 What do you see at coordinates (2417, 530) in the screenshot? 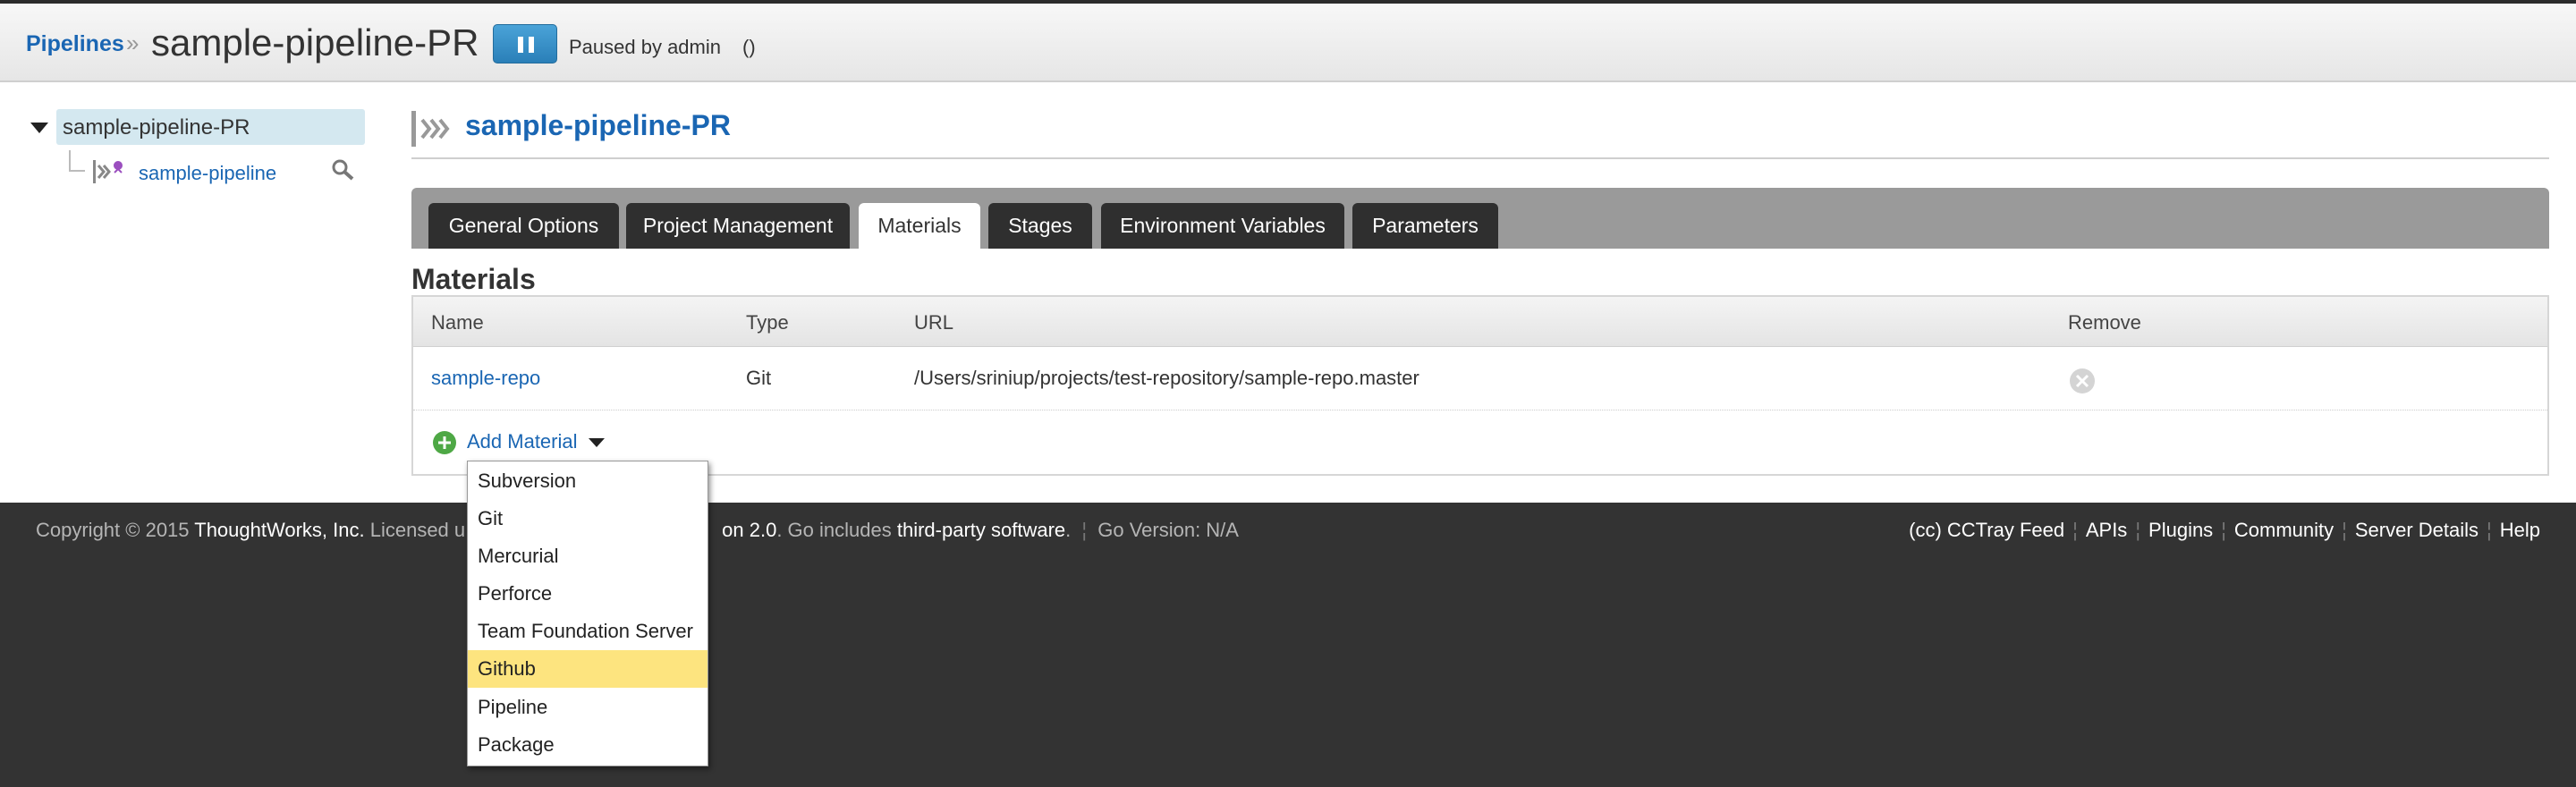
I see `footer-link-server-details: Server Details` at bounding box center [2417, 530].